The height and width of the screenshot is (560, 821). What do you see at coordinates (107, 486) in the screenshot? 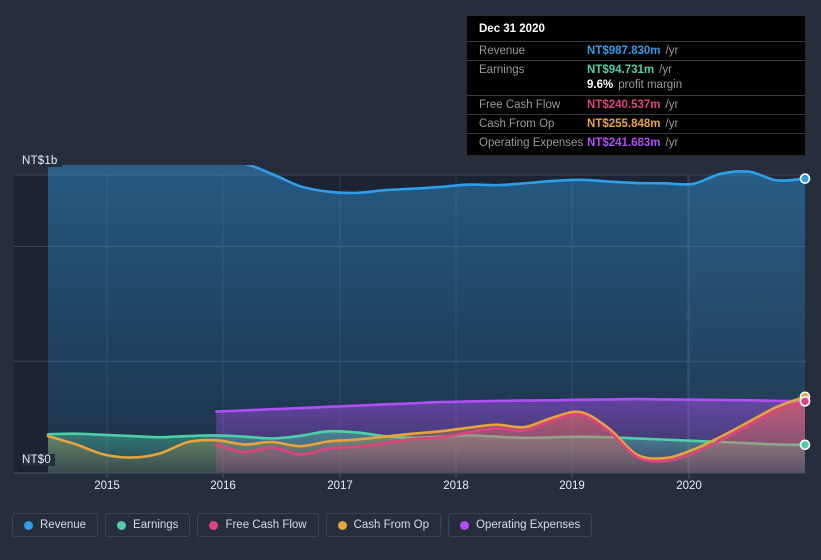
I see `x-axis-tick-2015: 2015` at bounding box center [107, 486].